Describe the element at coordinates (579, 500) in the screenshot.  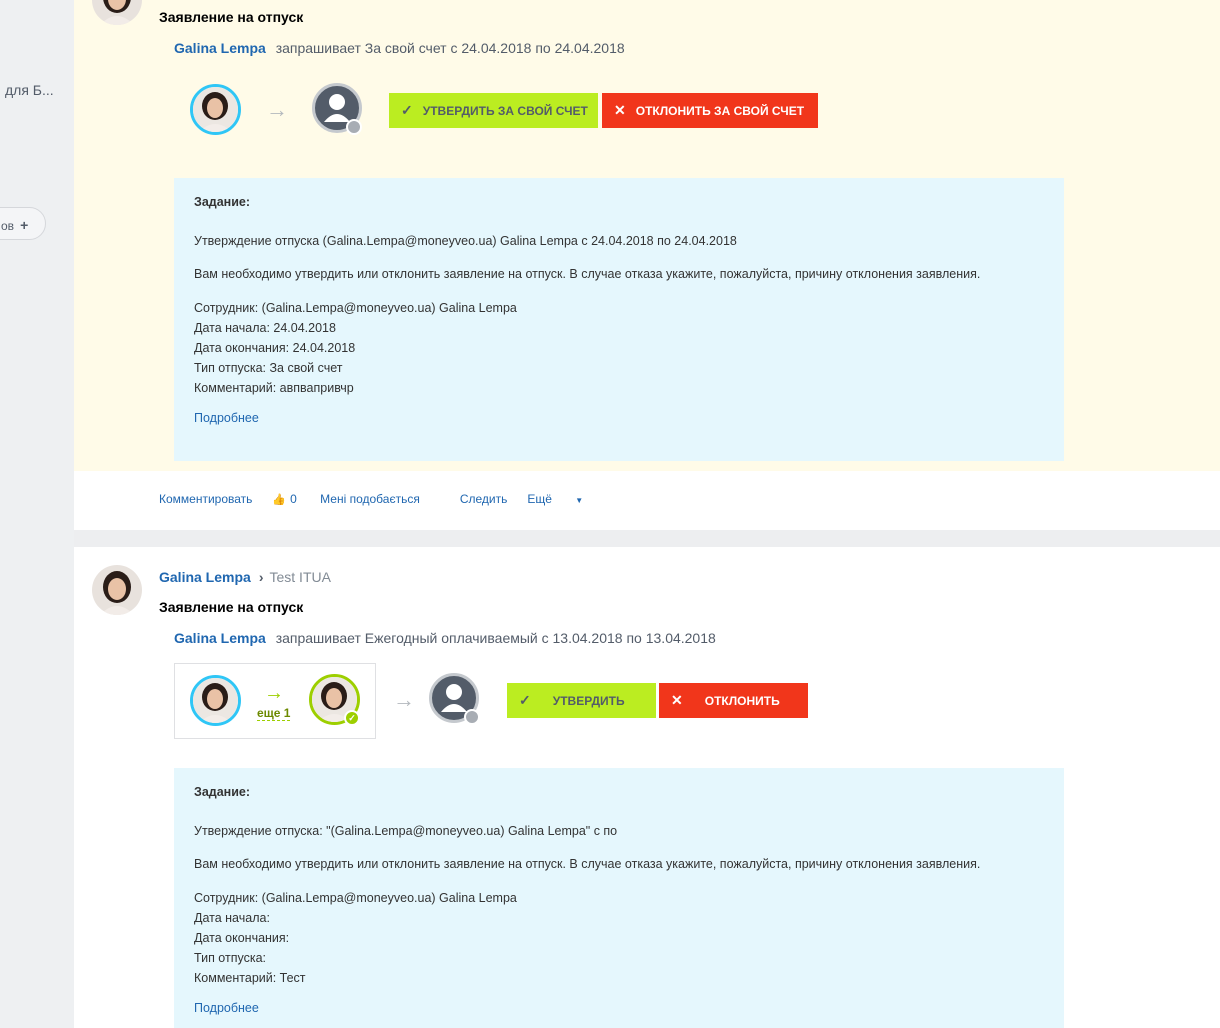
I see `chevron-down-icon: ▼` at that location.